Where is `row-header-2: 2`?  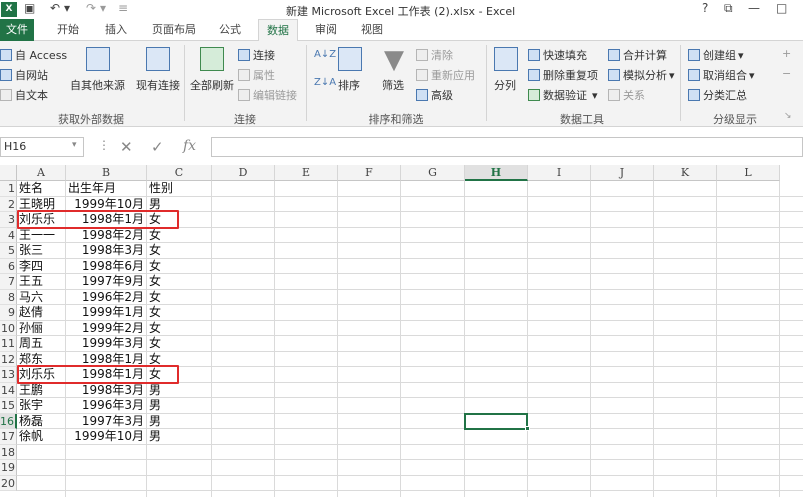 row-header-2: 2 is located at coordinates (8, 204).